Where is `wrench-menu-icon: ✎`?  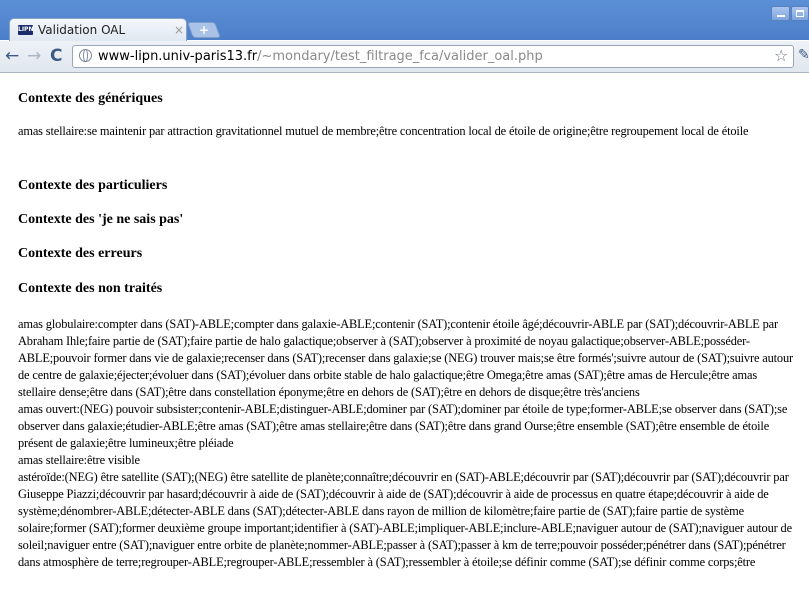 wrench-menu-icon: ✎ is located at coordinates (803, 55).